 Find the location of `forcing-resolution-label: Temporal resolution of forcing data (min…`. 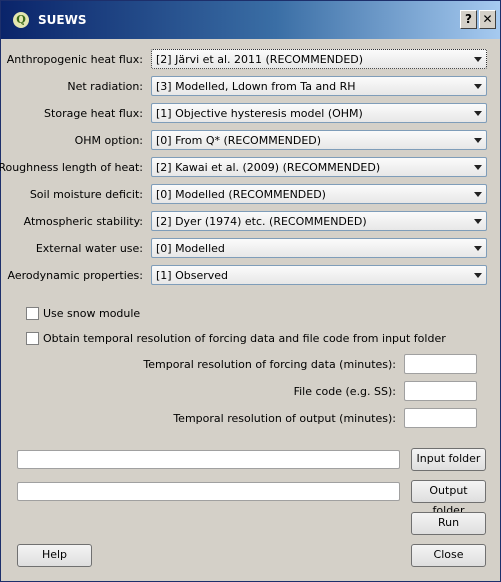

forcing-resolution-label: Temporal resolution of forcing data (min… is located at coordinates (269, 364).